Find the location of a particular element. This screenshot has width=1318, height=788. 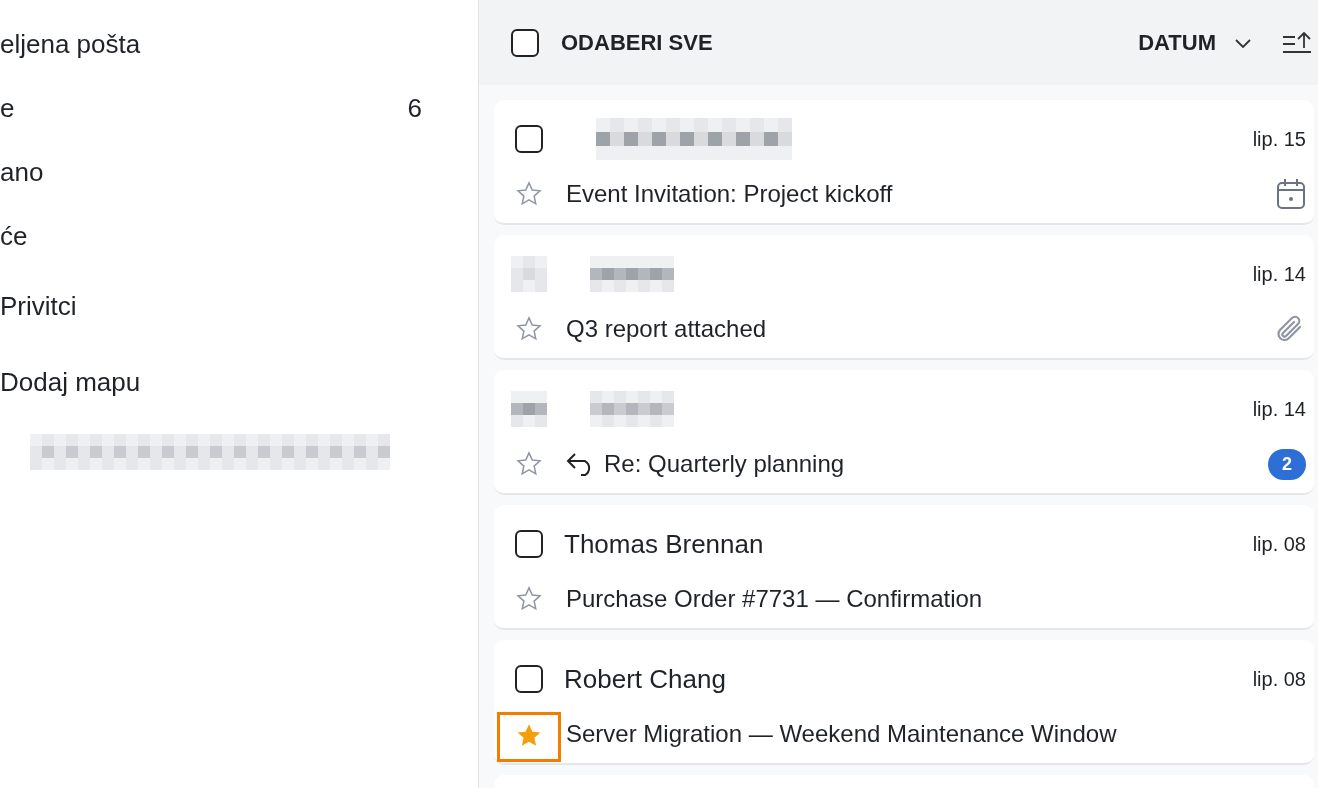

message-card: lip. 14 Q3 report attached is located at coordinates (904, 297).